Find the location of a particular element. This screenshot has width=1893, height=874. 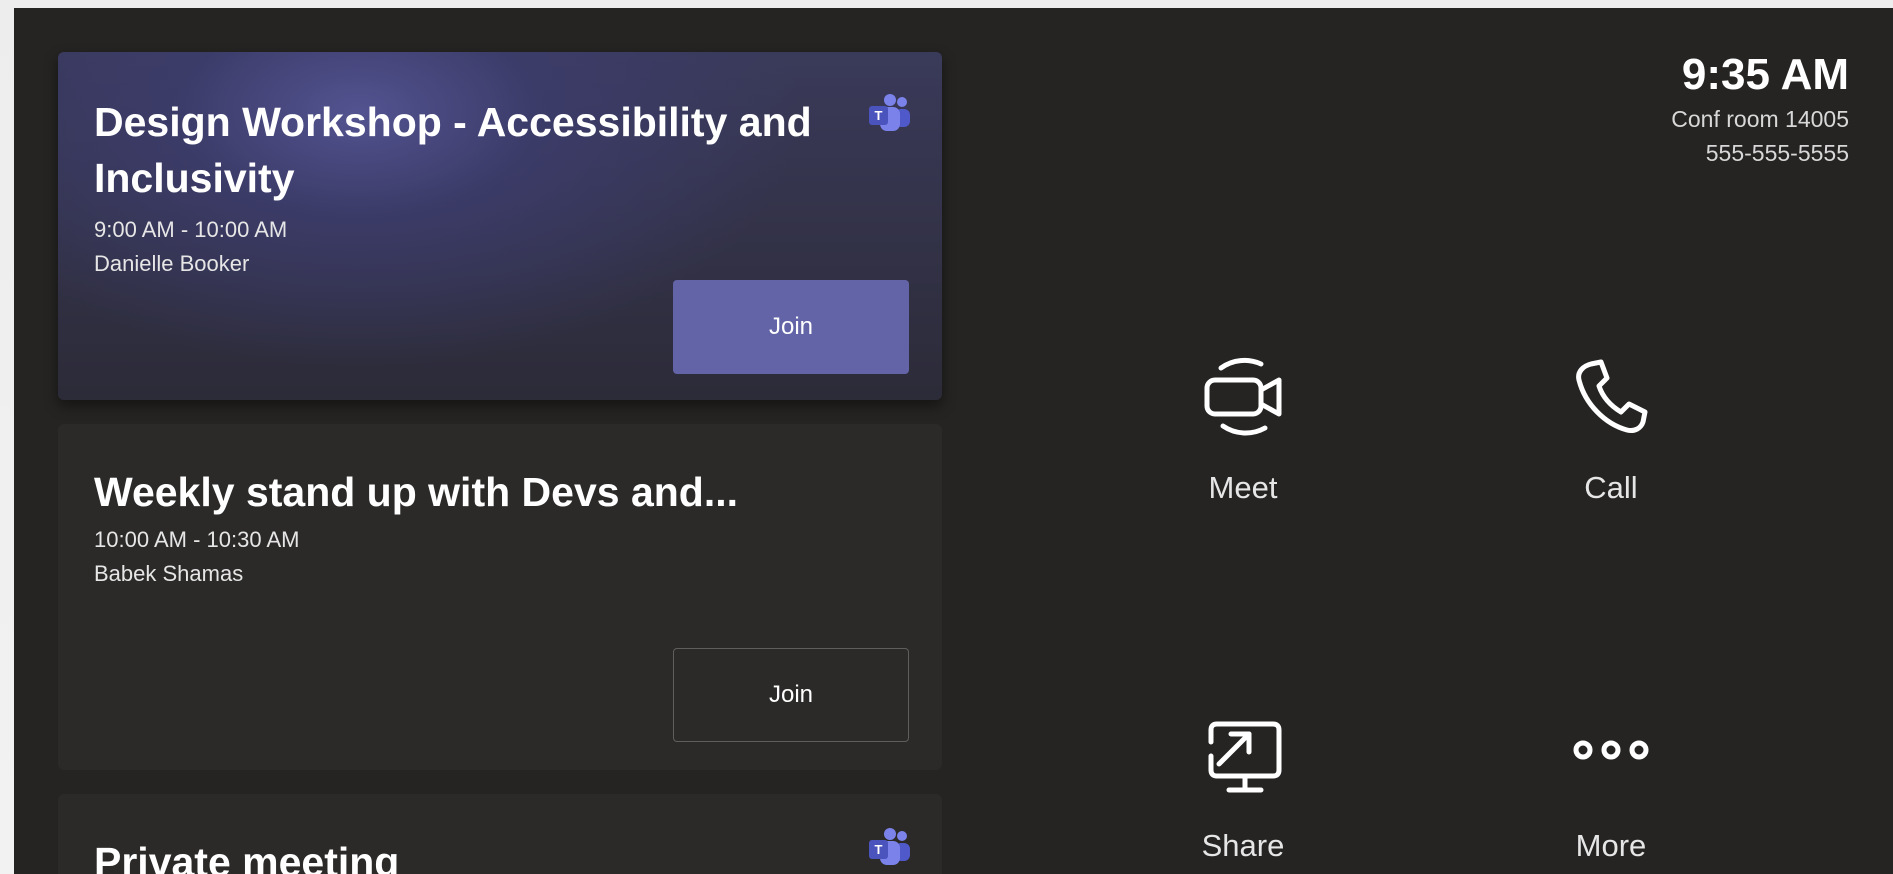

clock-time: 9:35 AM is located at coordinates (1765, 74).